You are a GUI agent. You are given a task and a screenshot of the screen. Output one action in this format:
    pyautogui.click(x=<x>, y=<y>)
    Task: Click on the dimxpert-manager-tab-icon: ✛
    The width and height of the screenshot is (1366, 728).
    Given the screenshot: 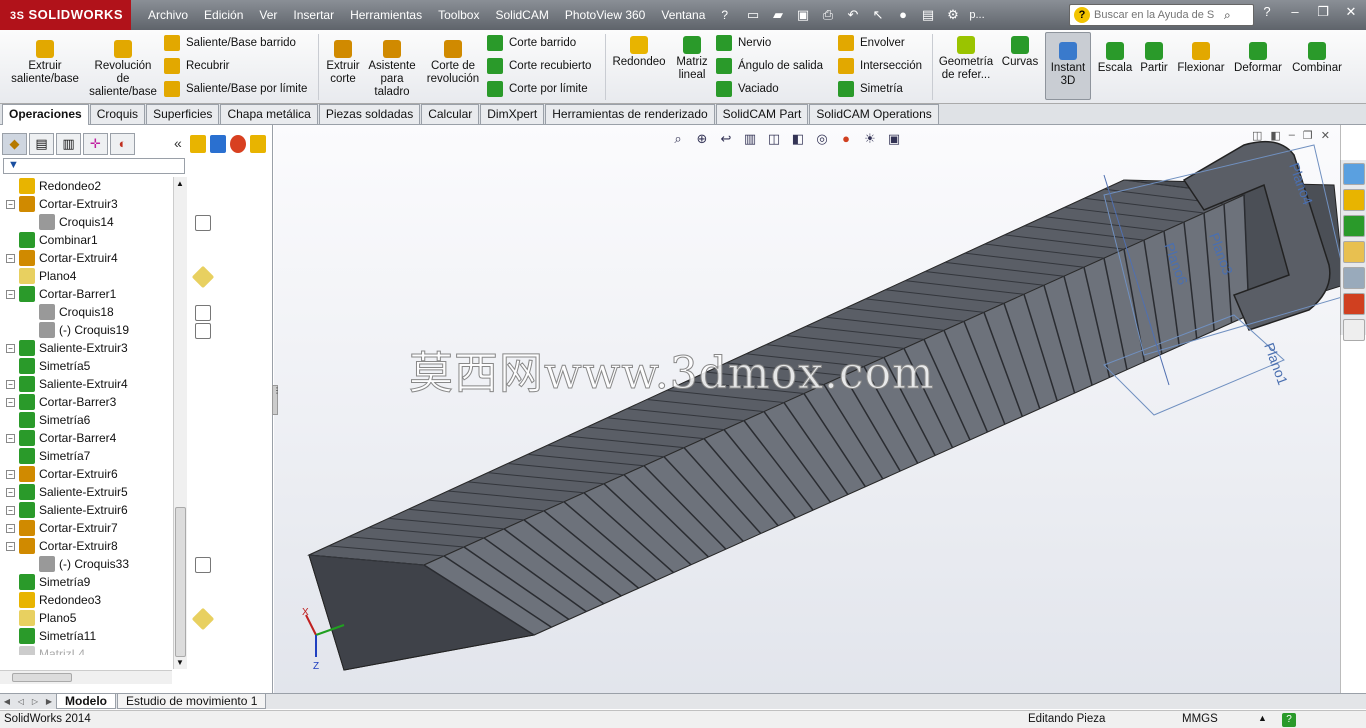 What is the action you would take?
    pyautogui.click(x=95, y=144)
    